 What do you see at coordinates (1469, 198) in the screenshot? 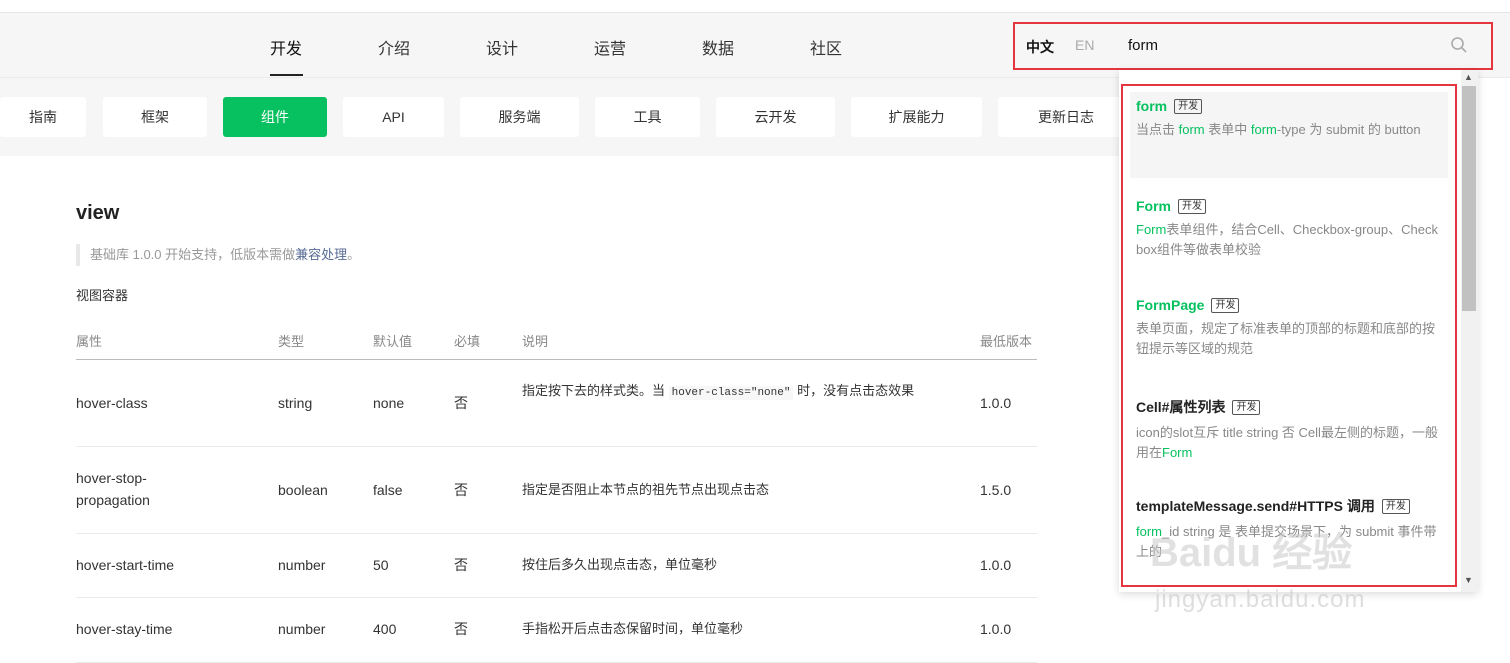
I see `results-scroll-thumb` at bounding box center [1469, 198].